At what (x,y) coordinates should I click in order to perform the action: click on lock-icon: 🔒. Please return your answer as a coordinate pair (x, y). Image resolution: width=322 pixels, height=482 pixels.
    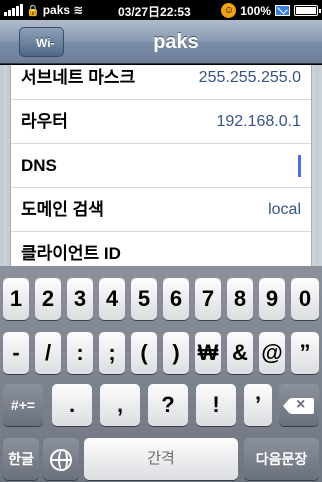
    Looking at the image, I should click on (33, 10).